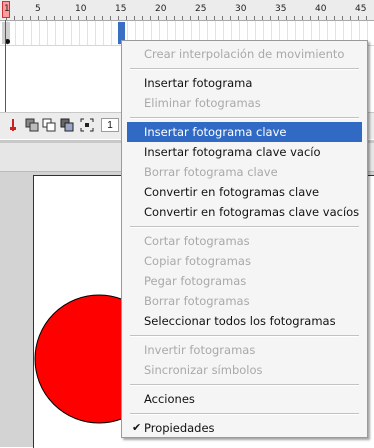 The width and height of the screenshot is (374, 448). I want to click on menu-item-pegar-fotogramas: Pegar fotogramas, so click(244, 281).